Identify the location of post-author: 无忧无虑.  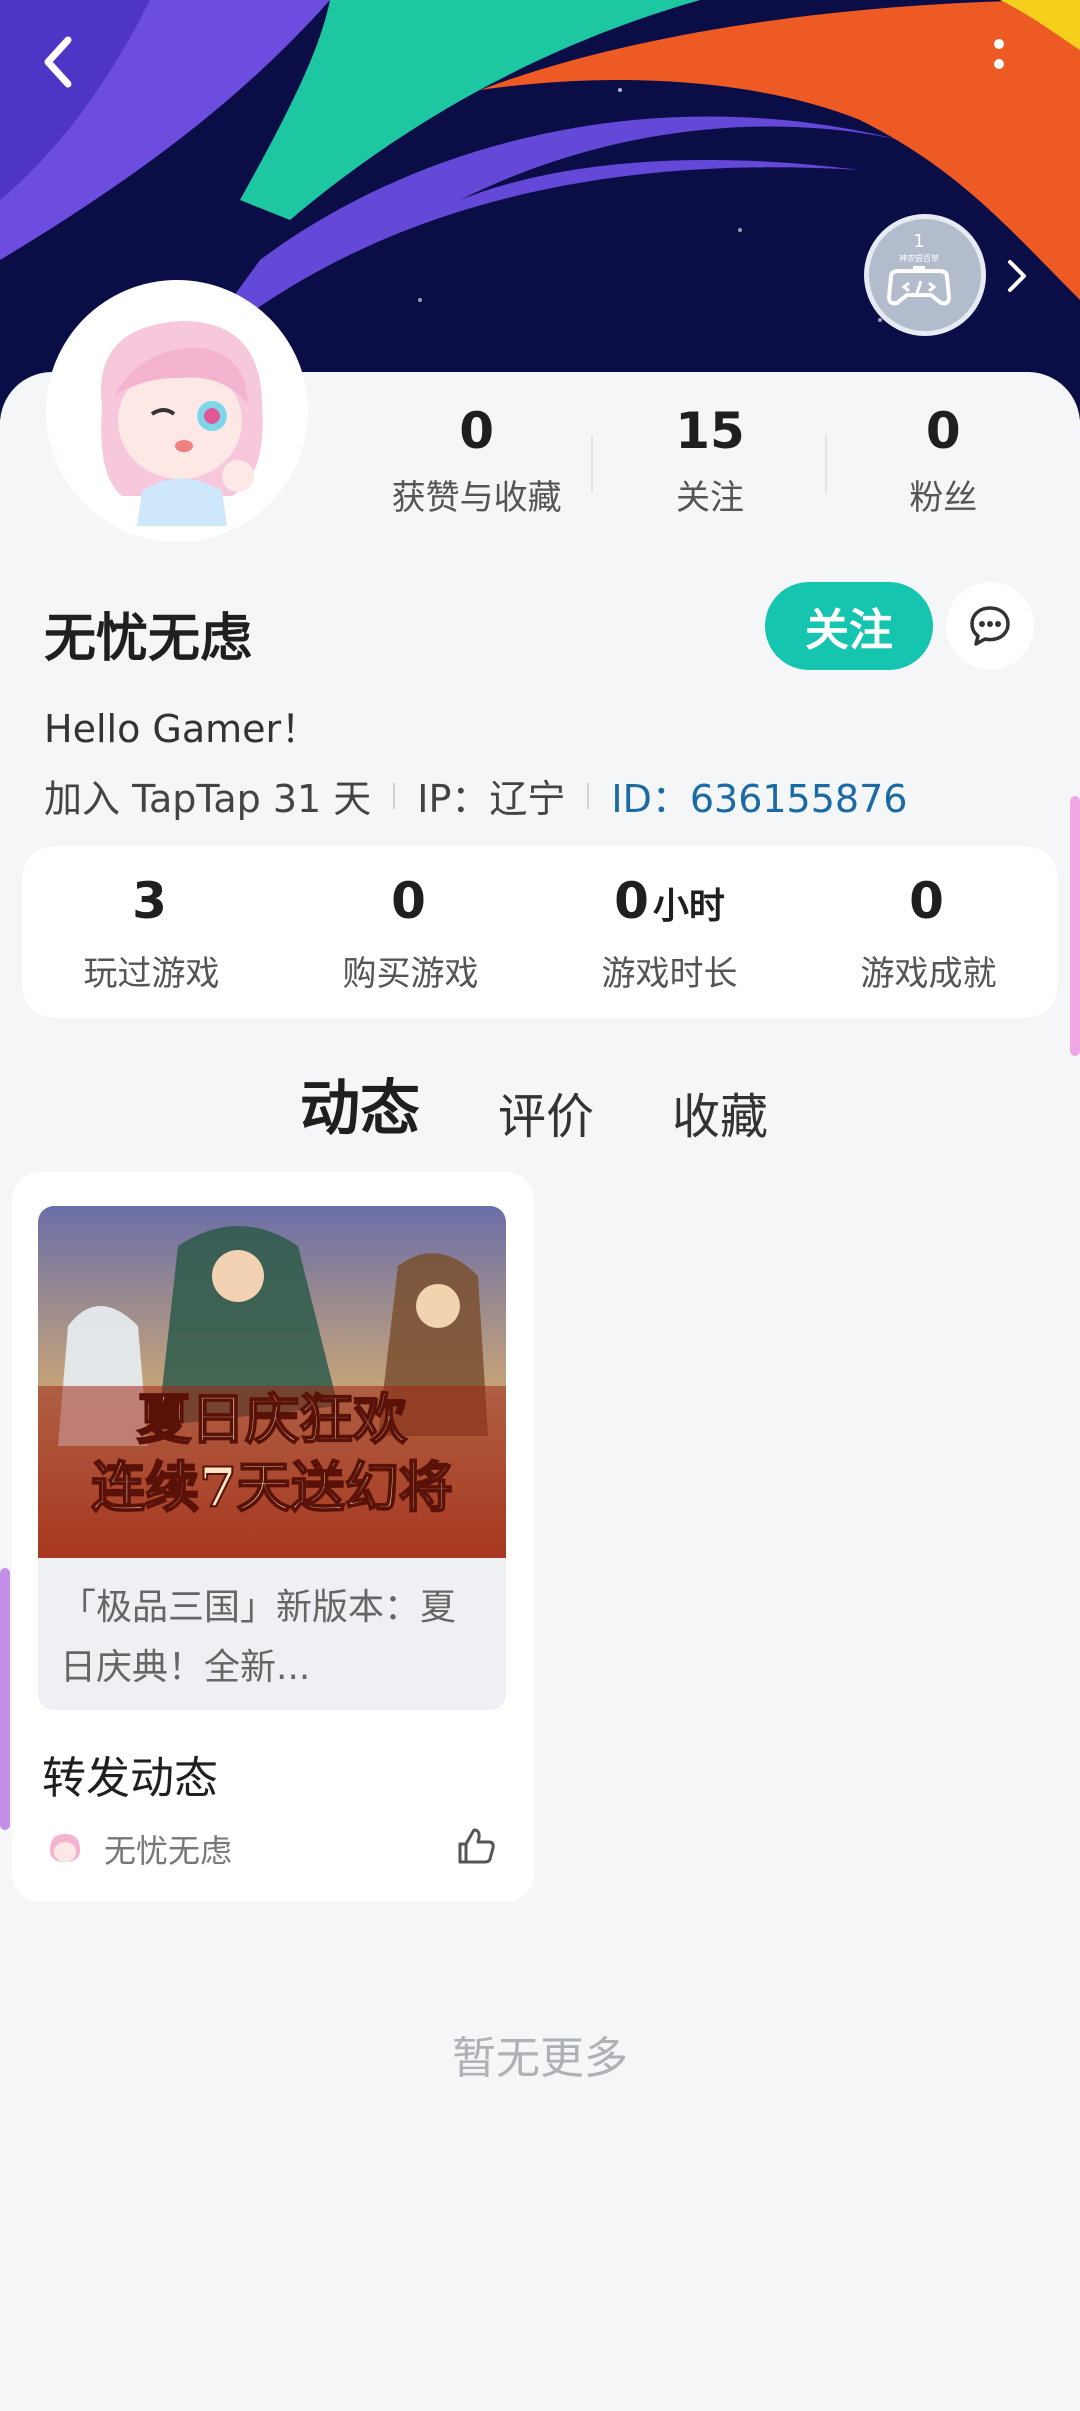
(137, 1849).